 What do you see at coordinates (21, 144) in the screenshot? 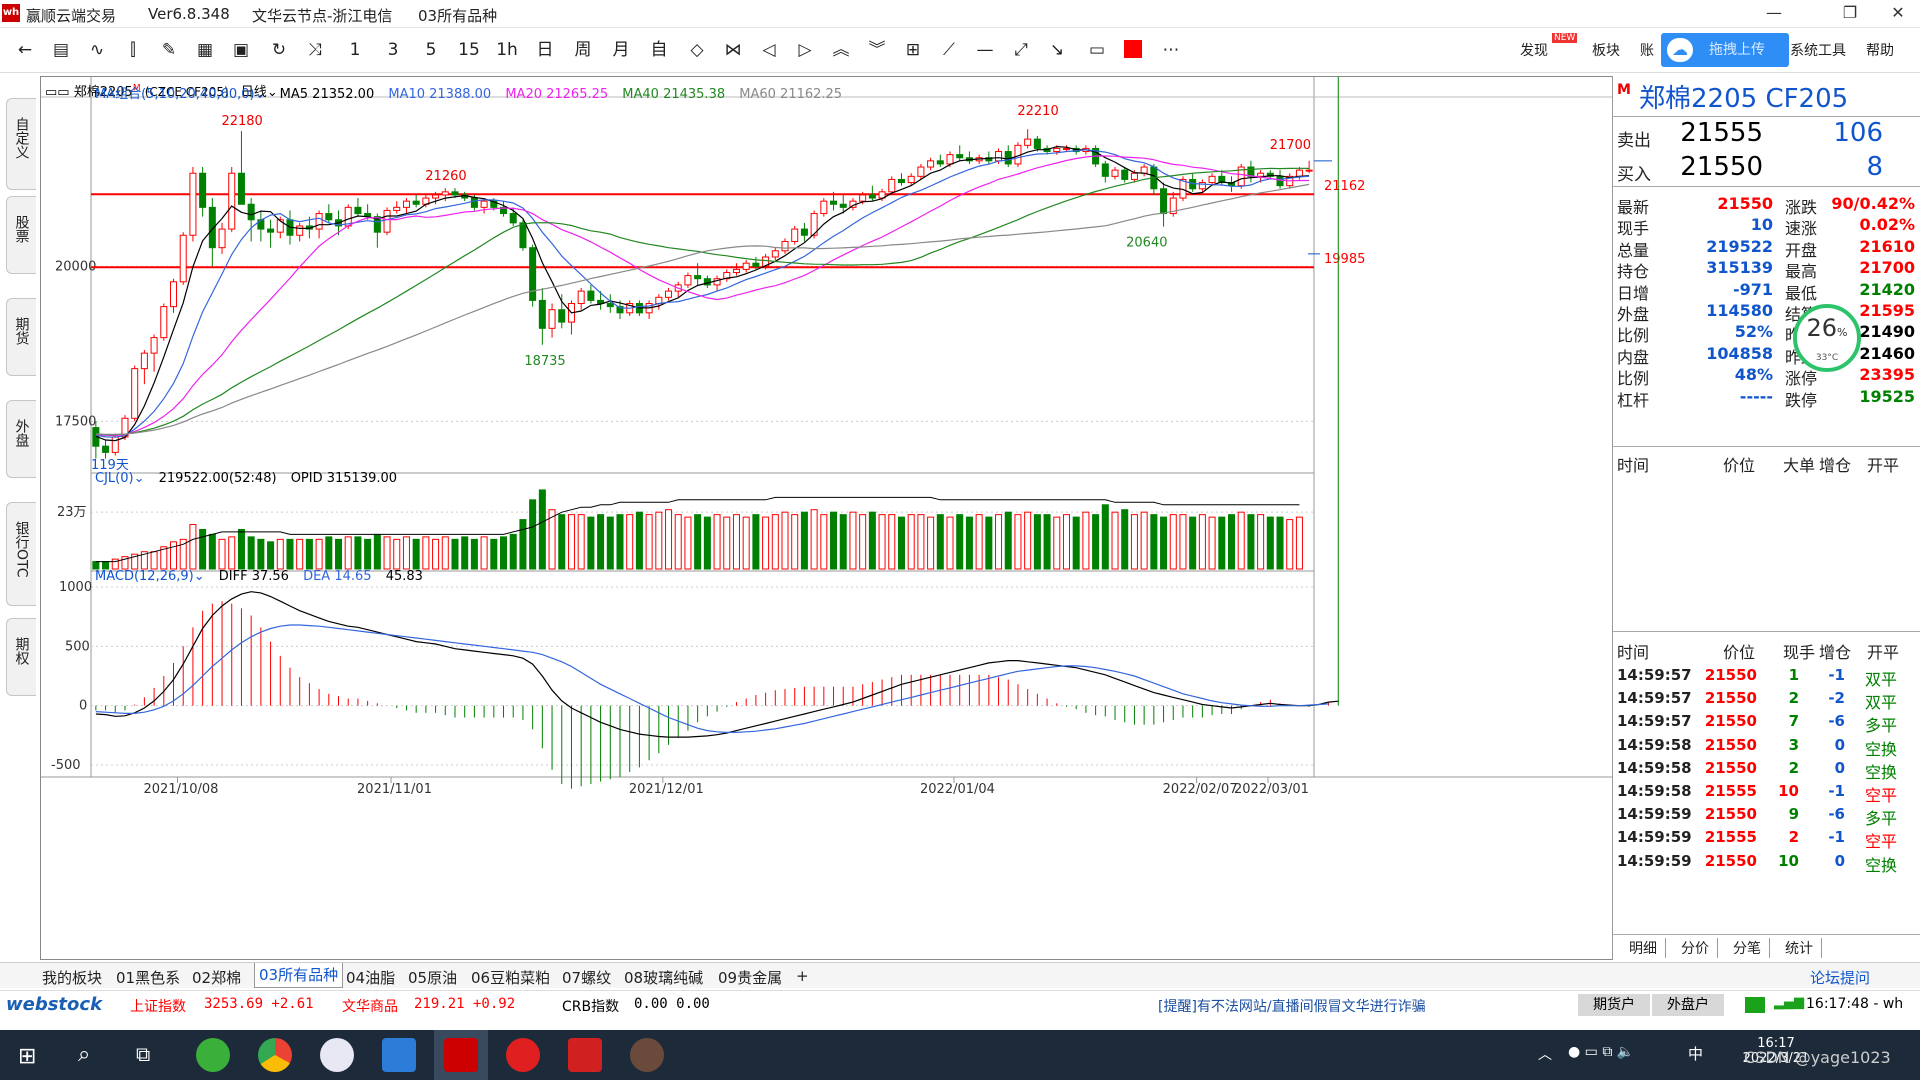
I see `side-tab-custom: 自定义` at bounding box center [21, 144].